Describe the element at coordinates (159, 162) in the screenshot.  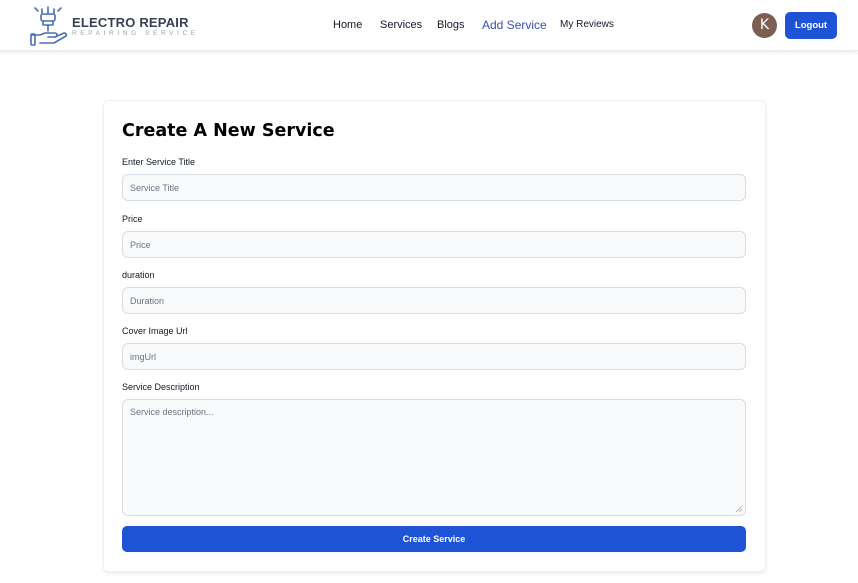
I see `service-title-label: Enter Service Title` at that location.